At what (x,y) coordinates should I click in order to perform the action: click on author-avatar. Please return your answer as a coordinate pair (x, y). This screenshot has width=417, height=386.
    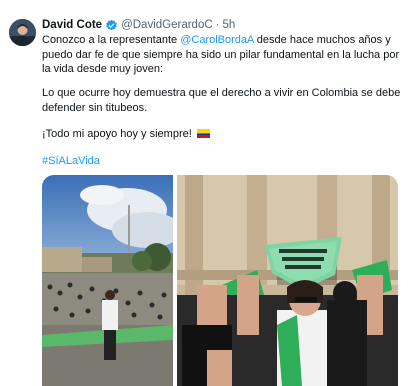
    Looking at the image, I should click on (22, 32).